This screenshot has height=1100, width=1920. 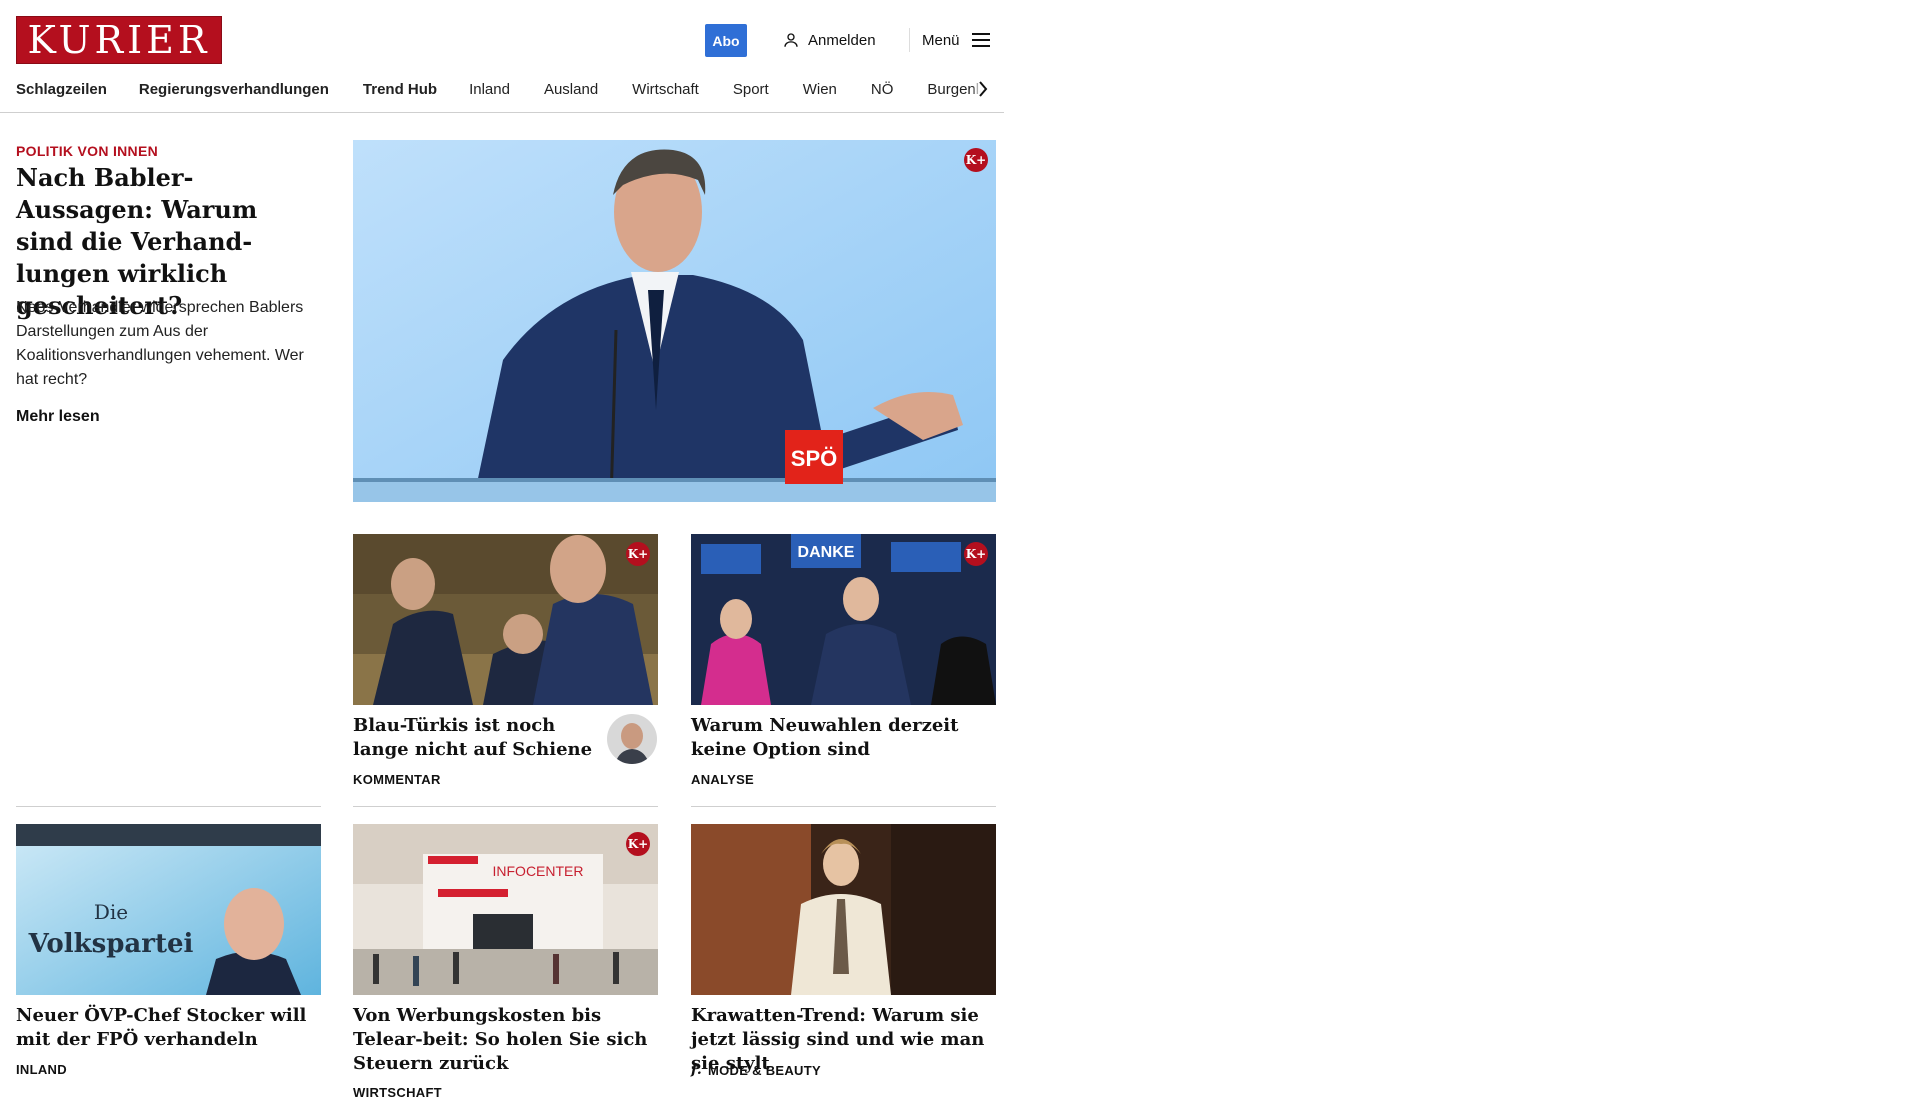 I want to click on card-category-label: MODE & BEAUTY, so click(x=764, y=1070).